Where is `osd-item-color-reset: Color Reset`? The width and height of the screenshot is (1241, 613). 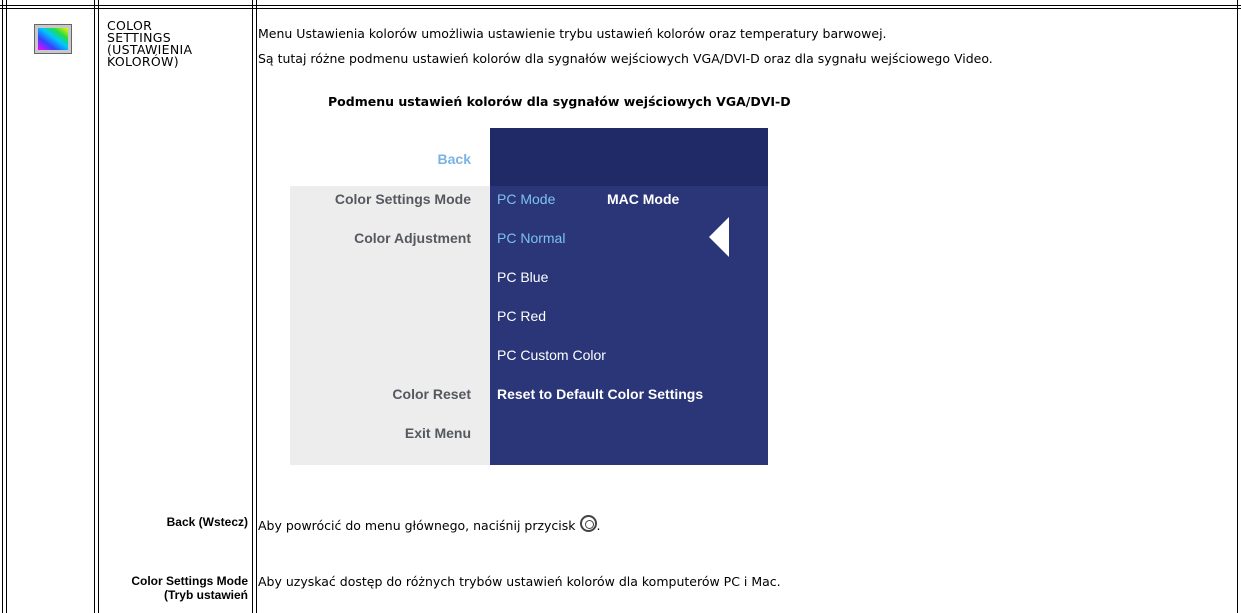 osd-item-color-reset: Color Reset is located at coordinates (431, 394).